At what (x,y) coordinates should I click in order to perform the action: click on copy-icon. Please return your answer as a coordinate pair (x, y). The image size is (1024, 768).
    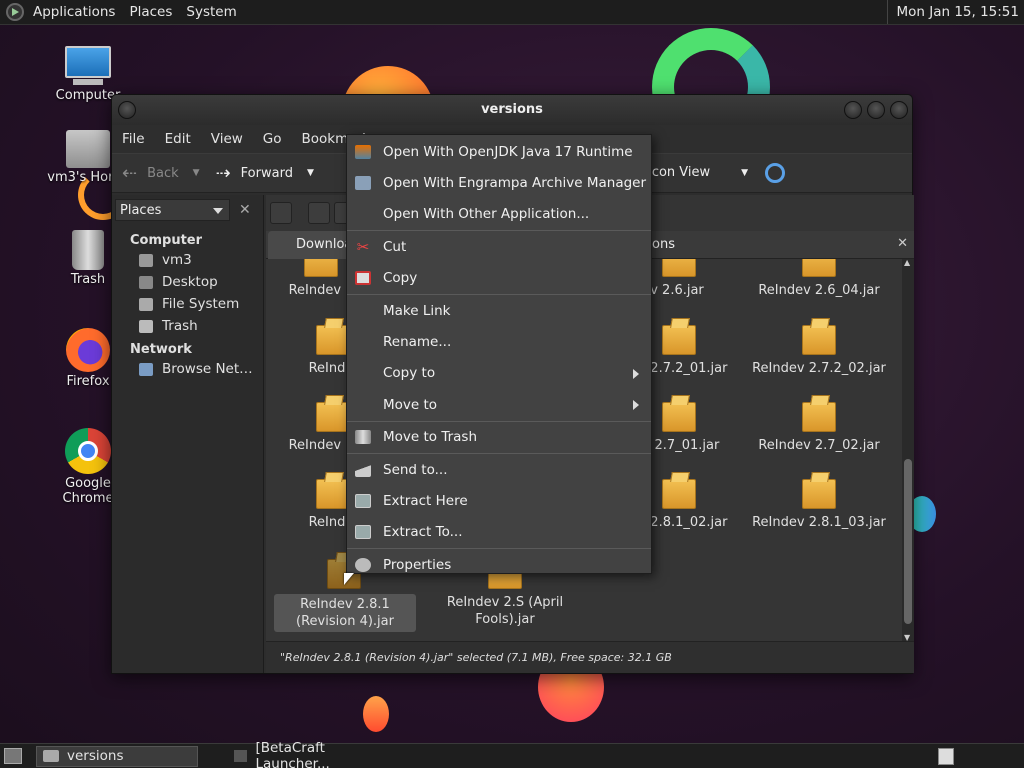
    Looking at the image, I should click on (363, 278).